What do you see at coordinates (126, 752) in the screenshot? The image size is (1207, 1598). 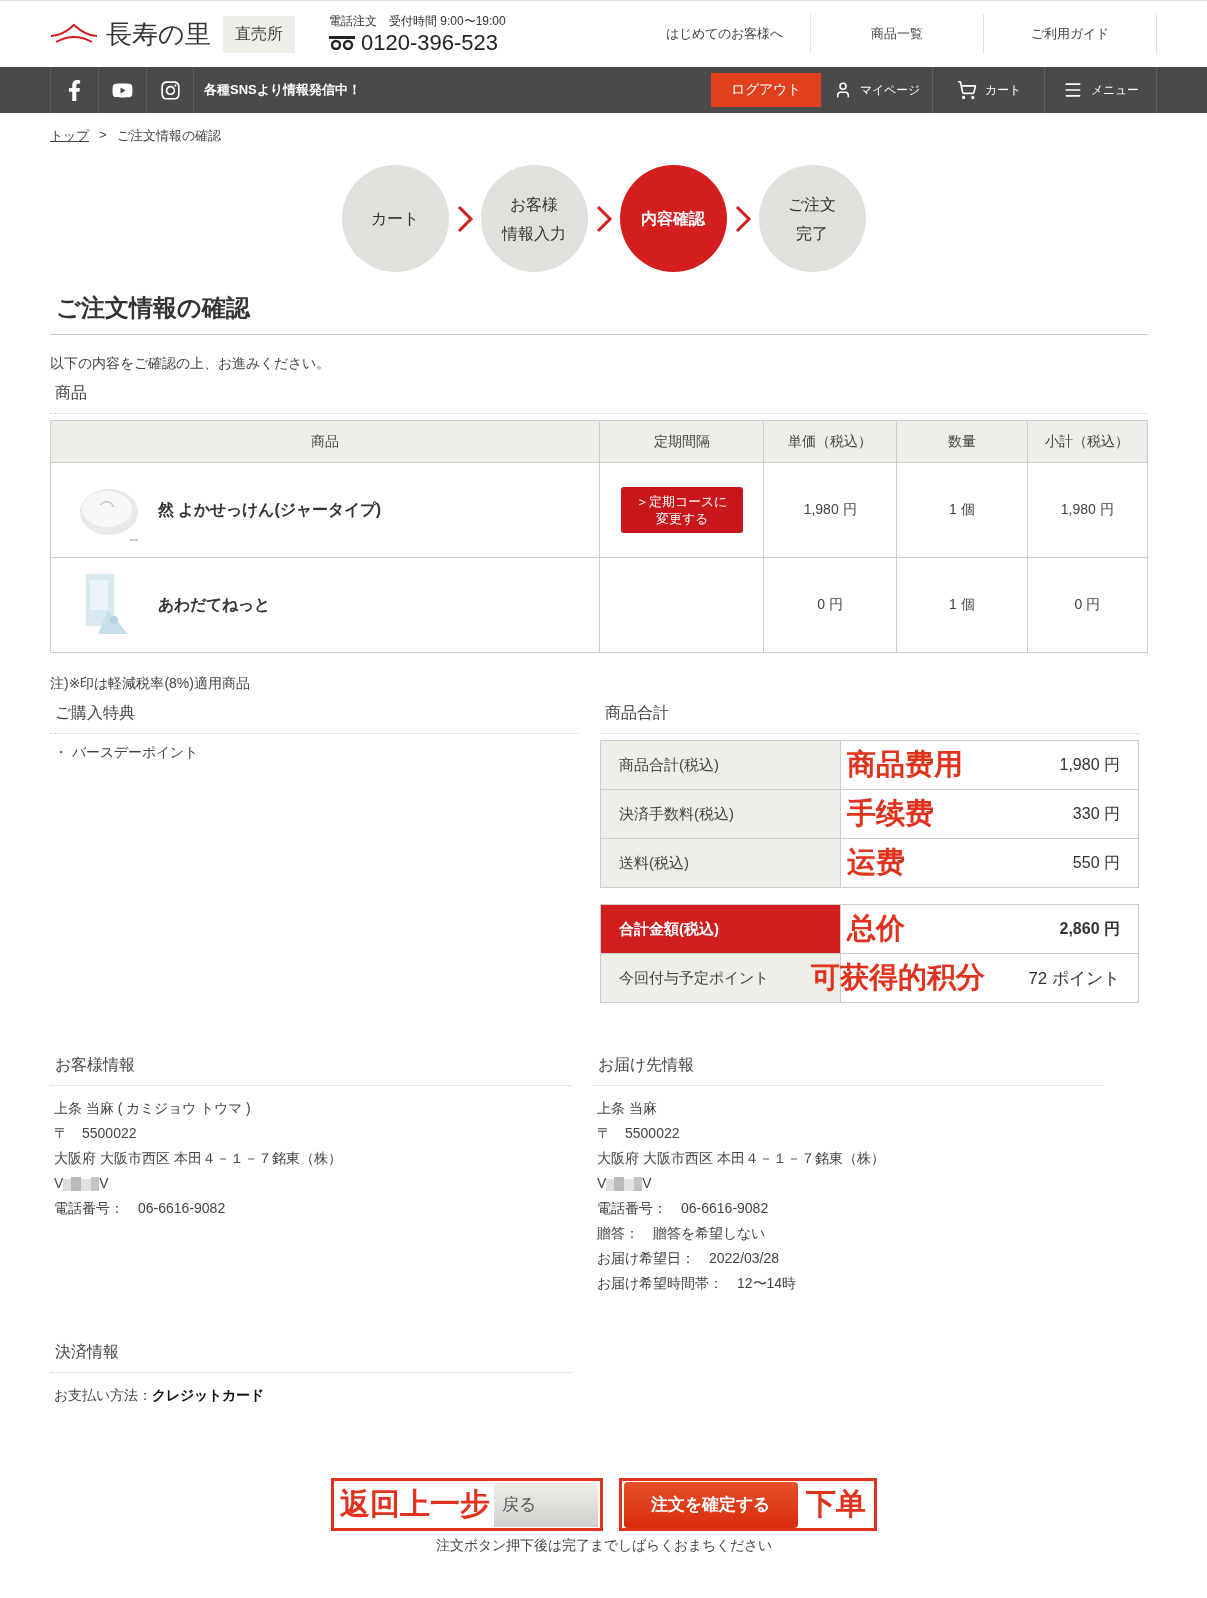 I see `benefit-item: ・ バースデーポイント` at bounding box center [126, 752].